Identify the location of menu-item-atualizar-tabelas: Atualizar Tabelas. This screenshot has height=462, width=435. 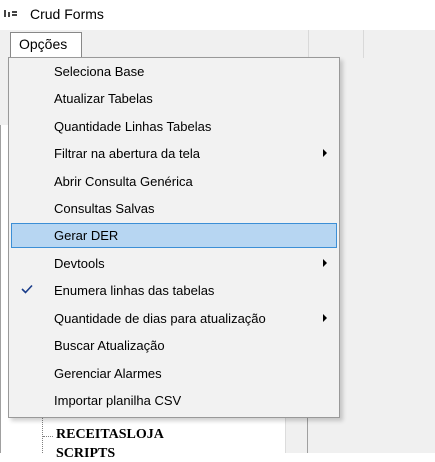
(174, 98).